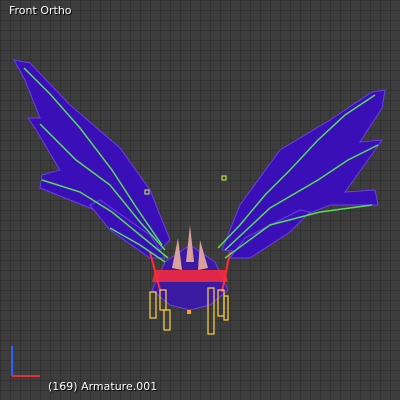 Image resolution: width=400 pixels, height=400 pixels. Describe the element at coordinates (189, 312) in the screenshot. I see `origin-icon` at that location.